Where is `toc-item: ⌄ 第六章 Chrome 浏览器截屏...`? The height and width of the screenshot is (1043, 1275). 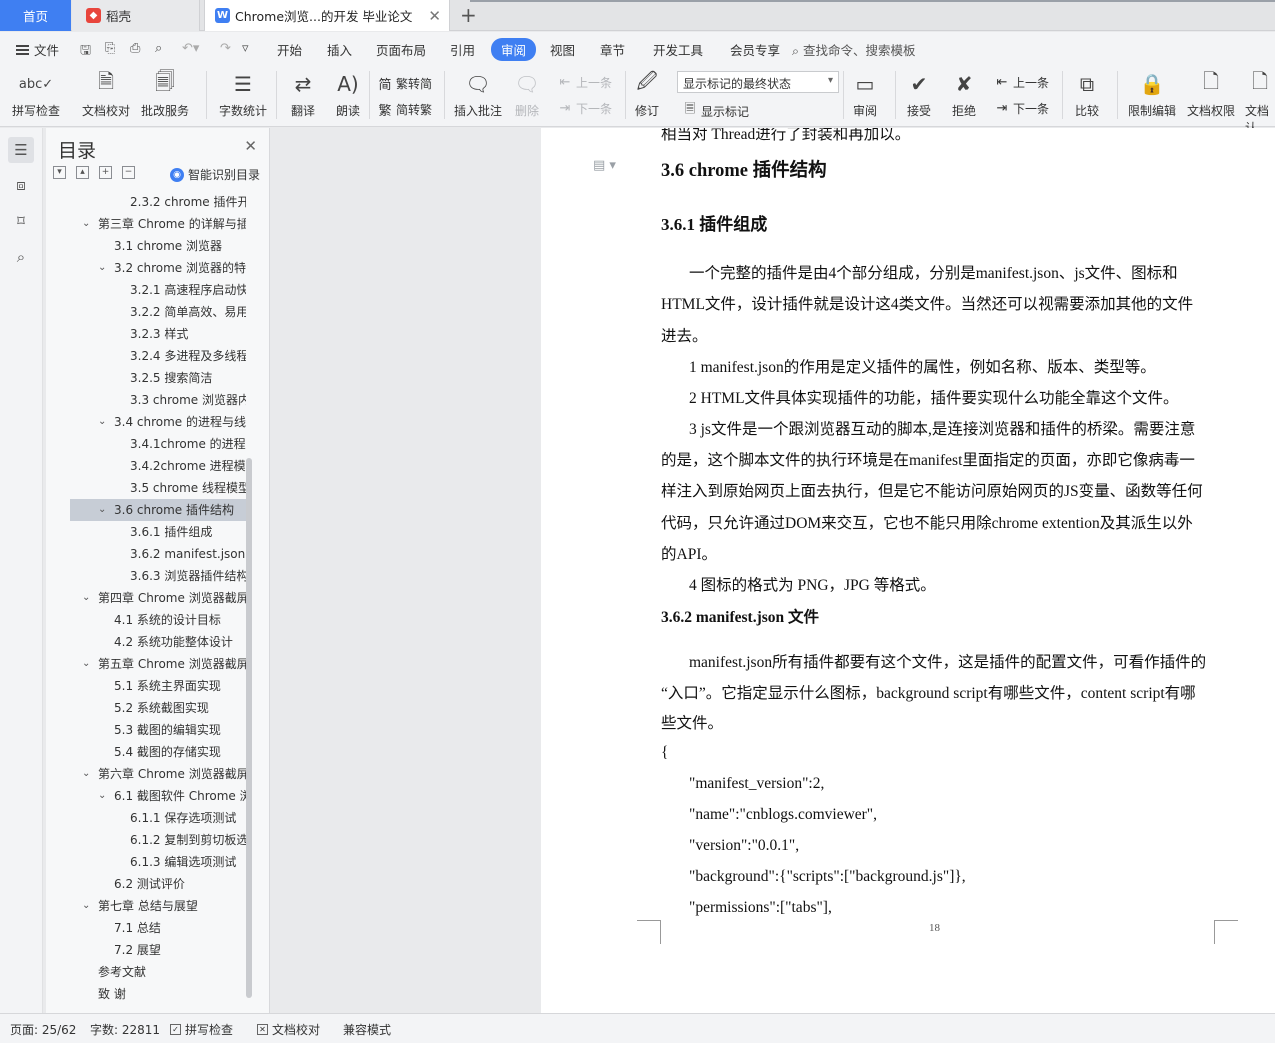
toc-item: ⌄ 第六章 Chrome 浏览器截屏... is located at coordinates (158, 774).